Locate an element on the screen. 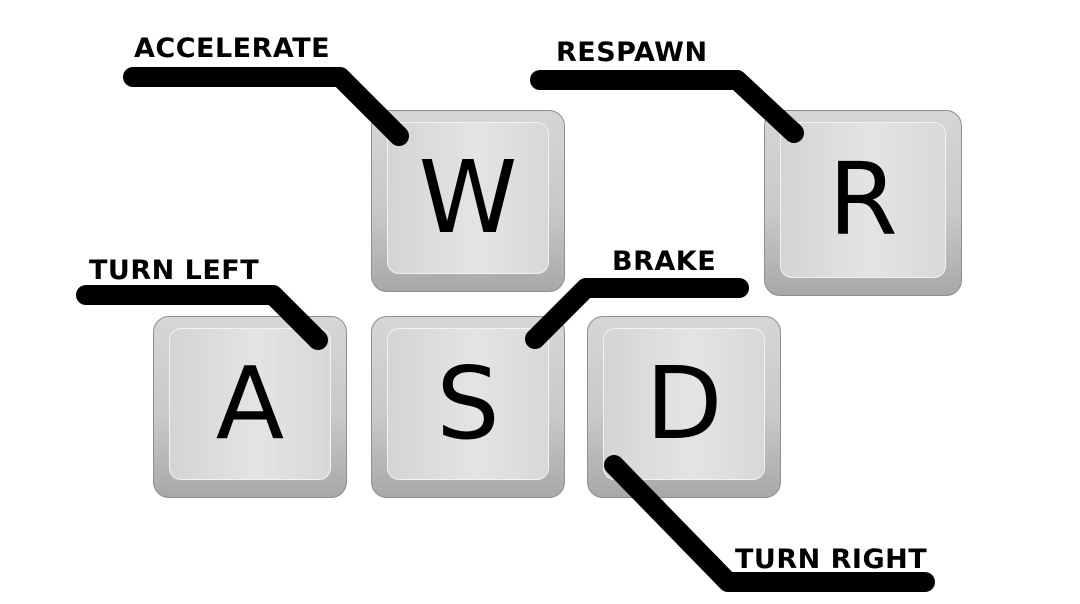  key-d-letter: D is located at coordinates (684, 403).